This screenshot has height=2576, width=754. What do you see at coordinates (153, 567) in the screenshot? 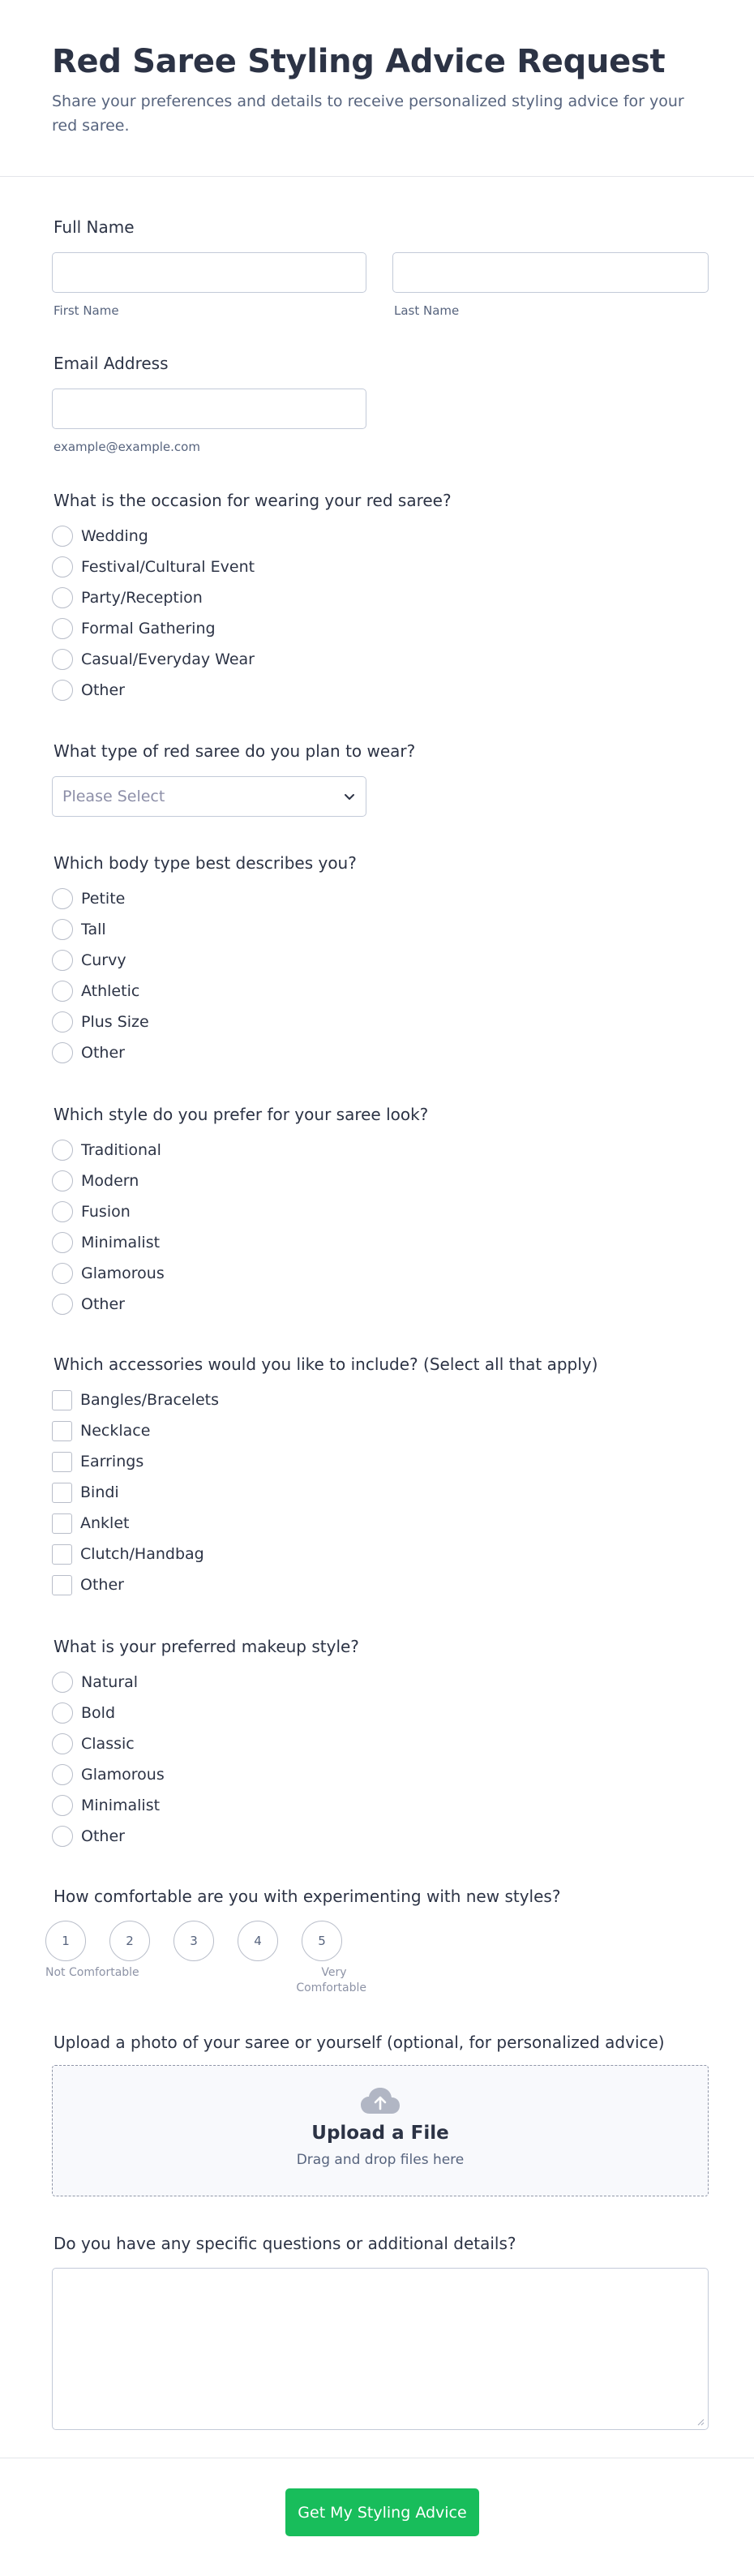
I see `occasion-option: Festival/Cultural Event` at bounding box center [153, 567].